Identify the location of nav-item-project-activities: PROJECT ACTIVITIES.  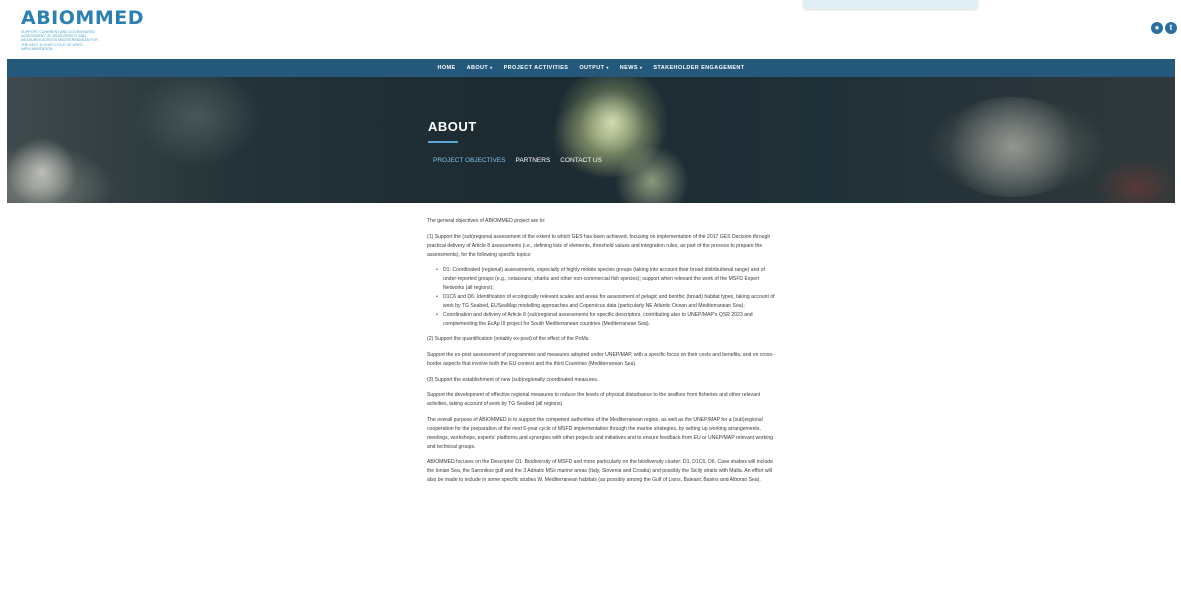
(536, 68).